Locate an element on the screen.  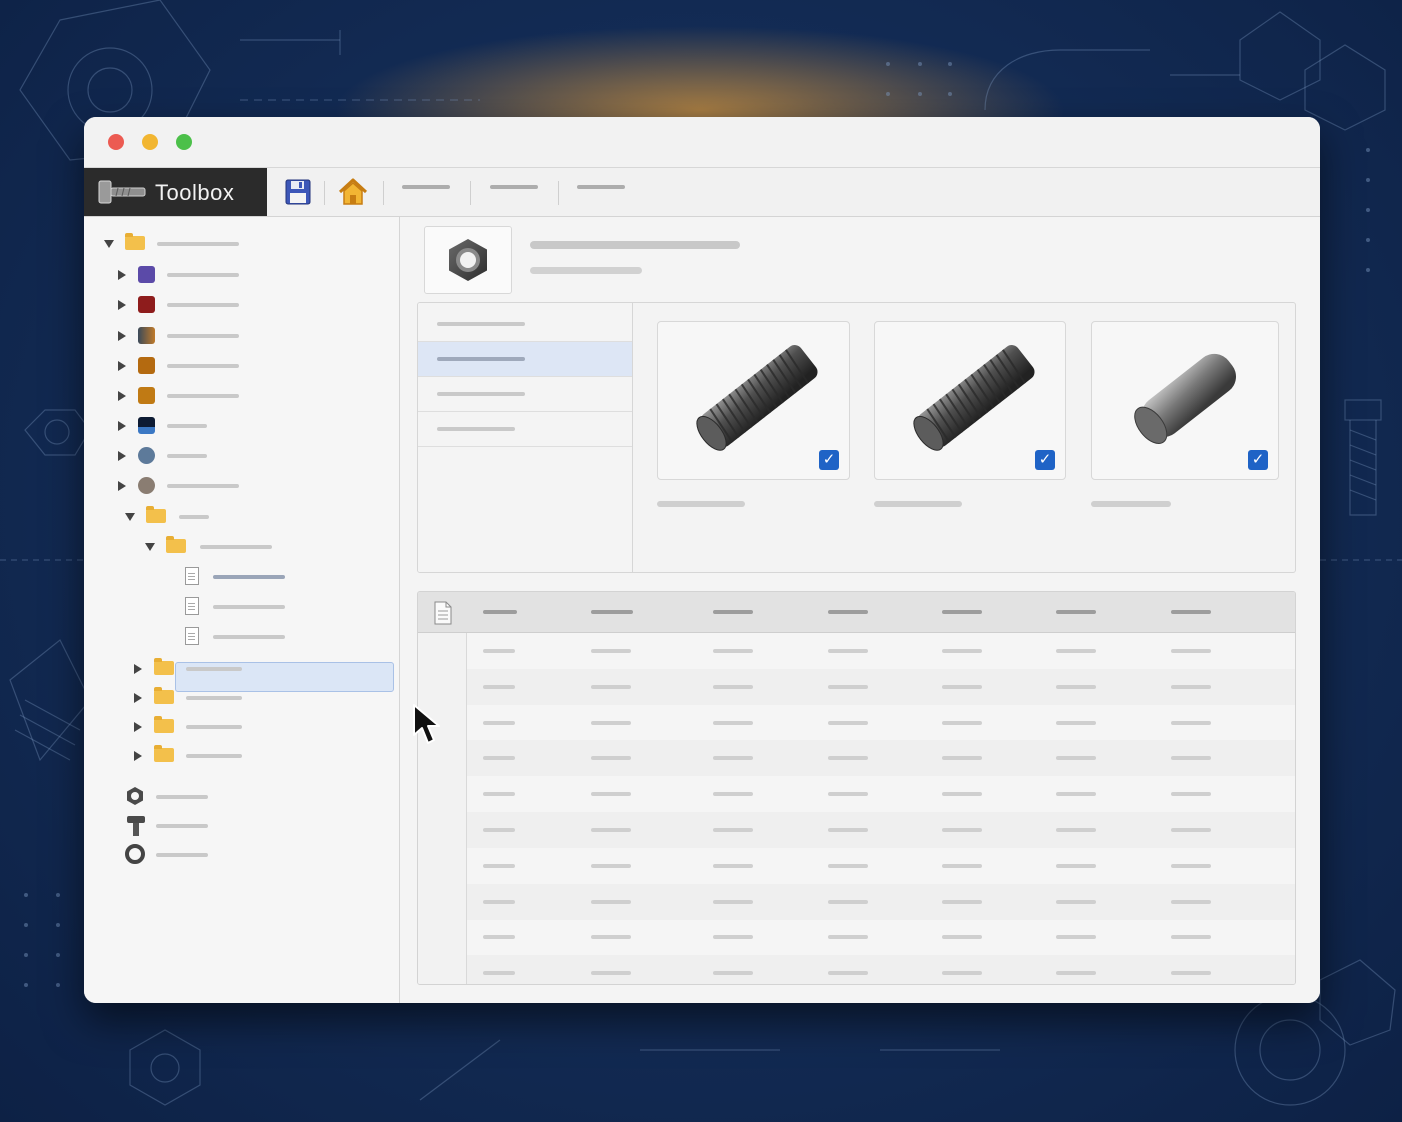
close-button is located at coordinates (116, 142).